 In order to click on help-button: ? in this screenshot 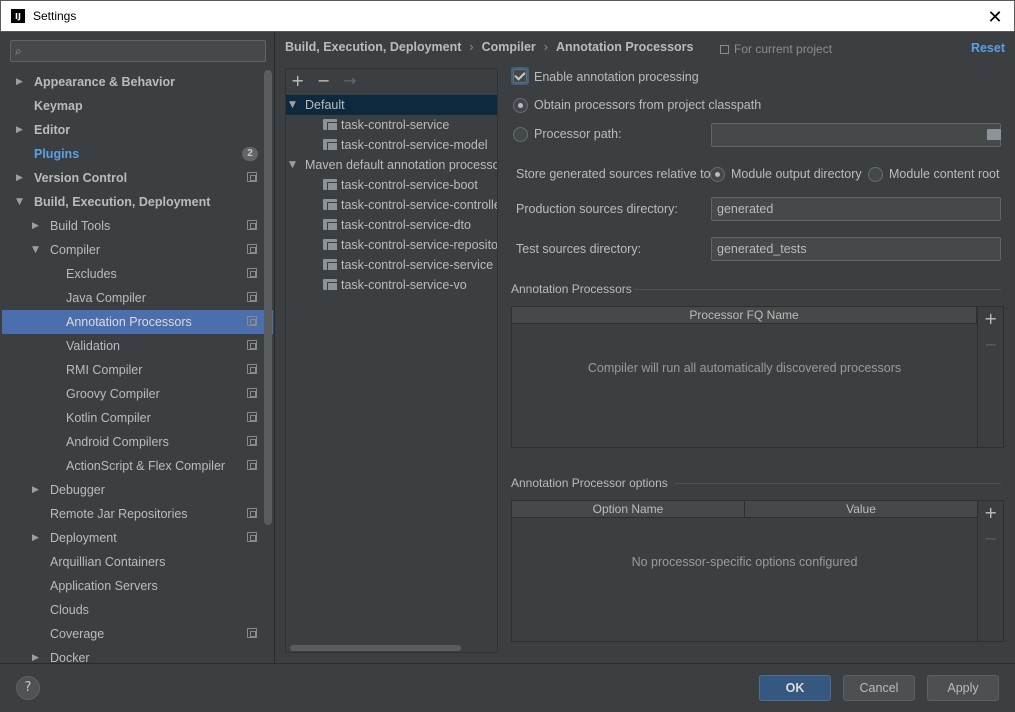, I will do `click(28, 688)`.